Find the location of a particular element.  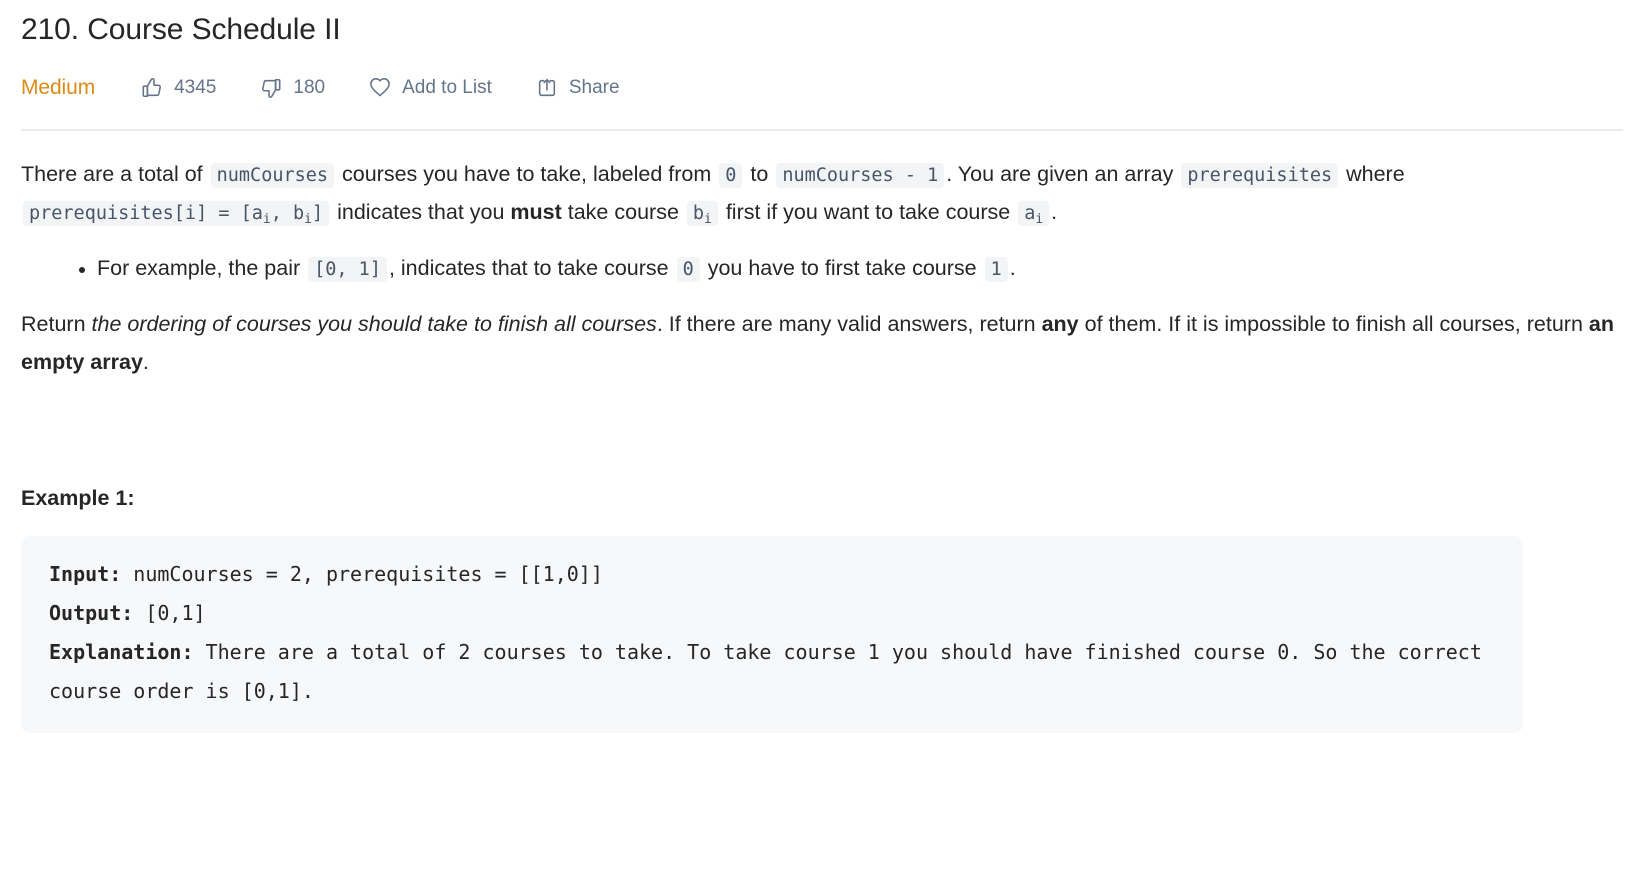

text-fragment: For example, the pair is located at coordinates (202, 267).